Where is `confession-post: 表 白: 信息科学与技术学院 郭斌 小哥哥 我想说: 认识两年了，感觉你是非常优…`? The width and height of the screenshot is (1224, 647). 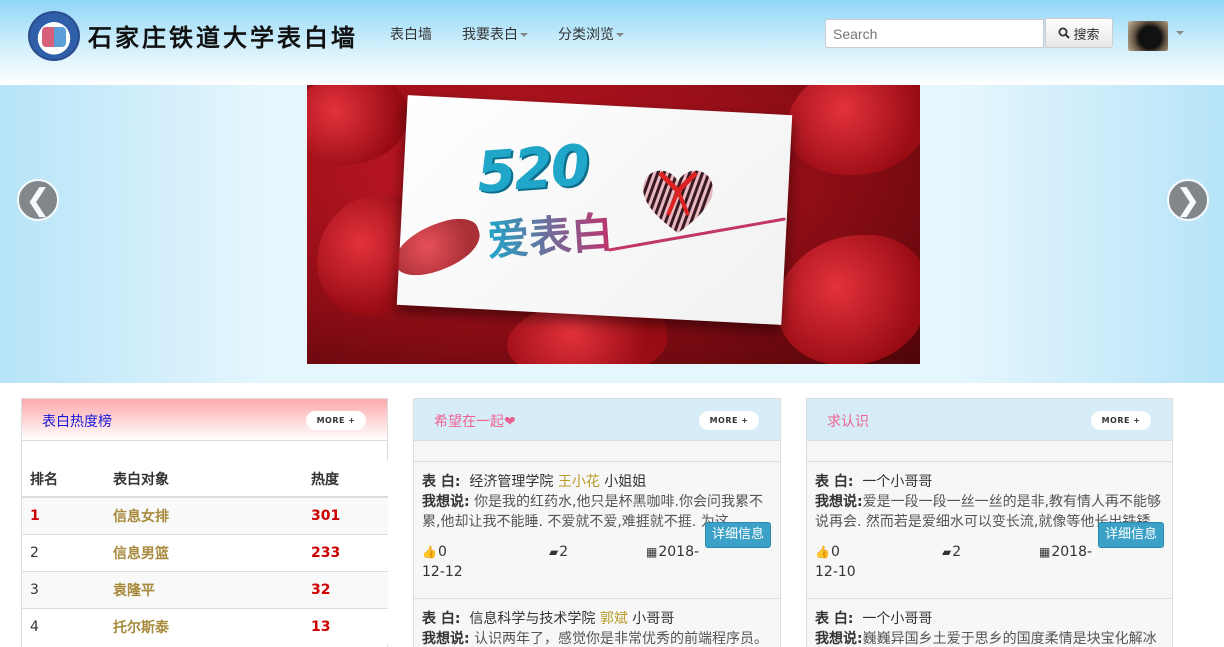
confession-post: 表 白: 信息科学与技术学院 郭斌 小哥哥 我想说: 认识两年了，感觉你是非常优… is located at coordinates (596, 622).